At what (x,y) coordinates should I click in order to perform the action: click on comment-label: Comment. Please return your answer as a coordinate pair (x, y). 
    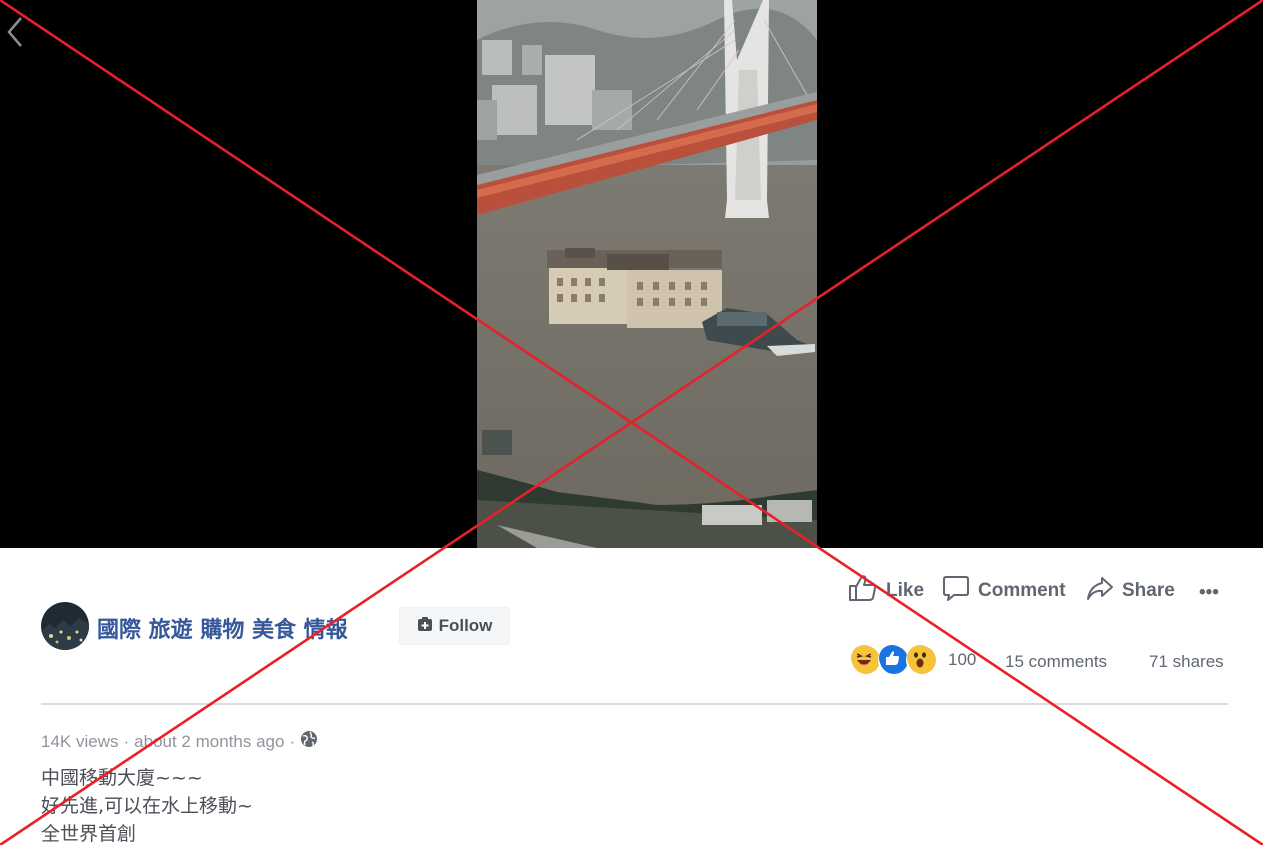
    Looking at the image, I should click on (1022, 590).